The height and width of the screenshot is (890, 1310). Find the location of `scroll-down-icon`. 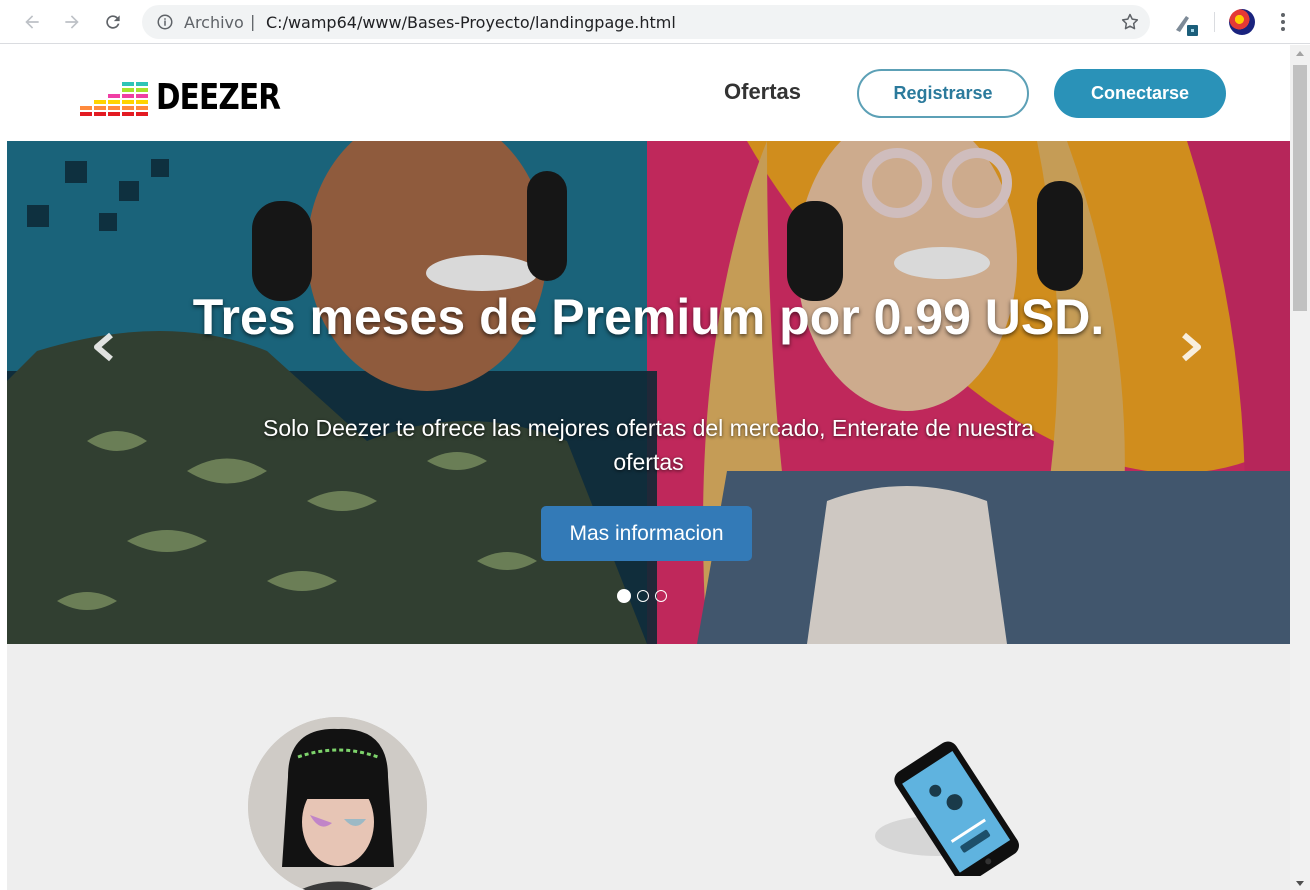

scroll-down-icon is located at coordinates (1300, 883).